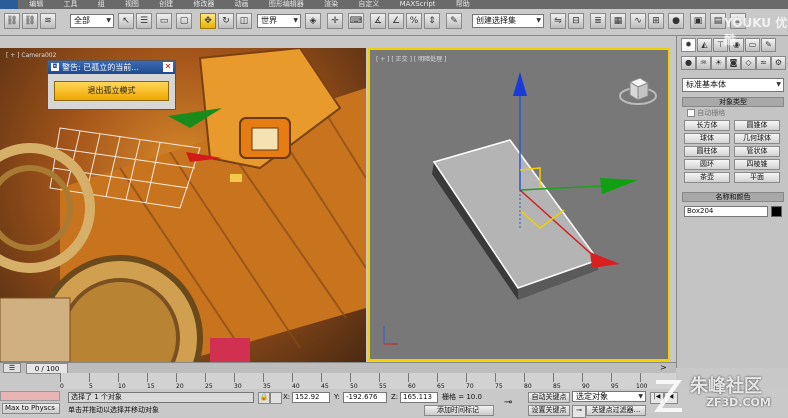  Describe the element at coordinates (733, 102) in the screenshot. I see `object-type-rollout-header: 对象类型` at that location.